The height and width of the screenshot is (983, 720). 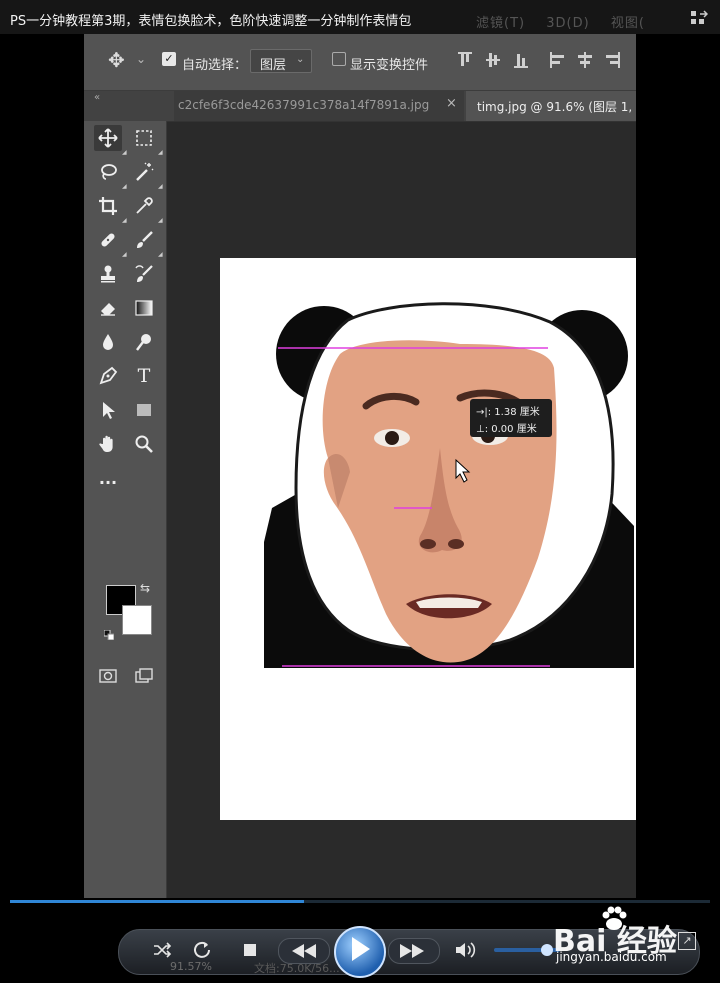 I want to click on pen-tool-icon, so click(x=108, y=376).